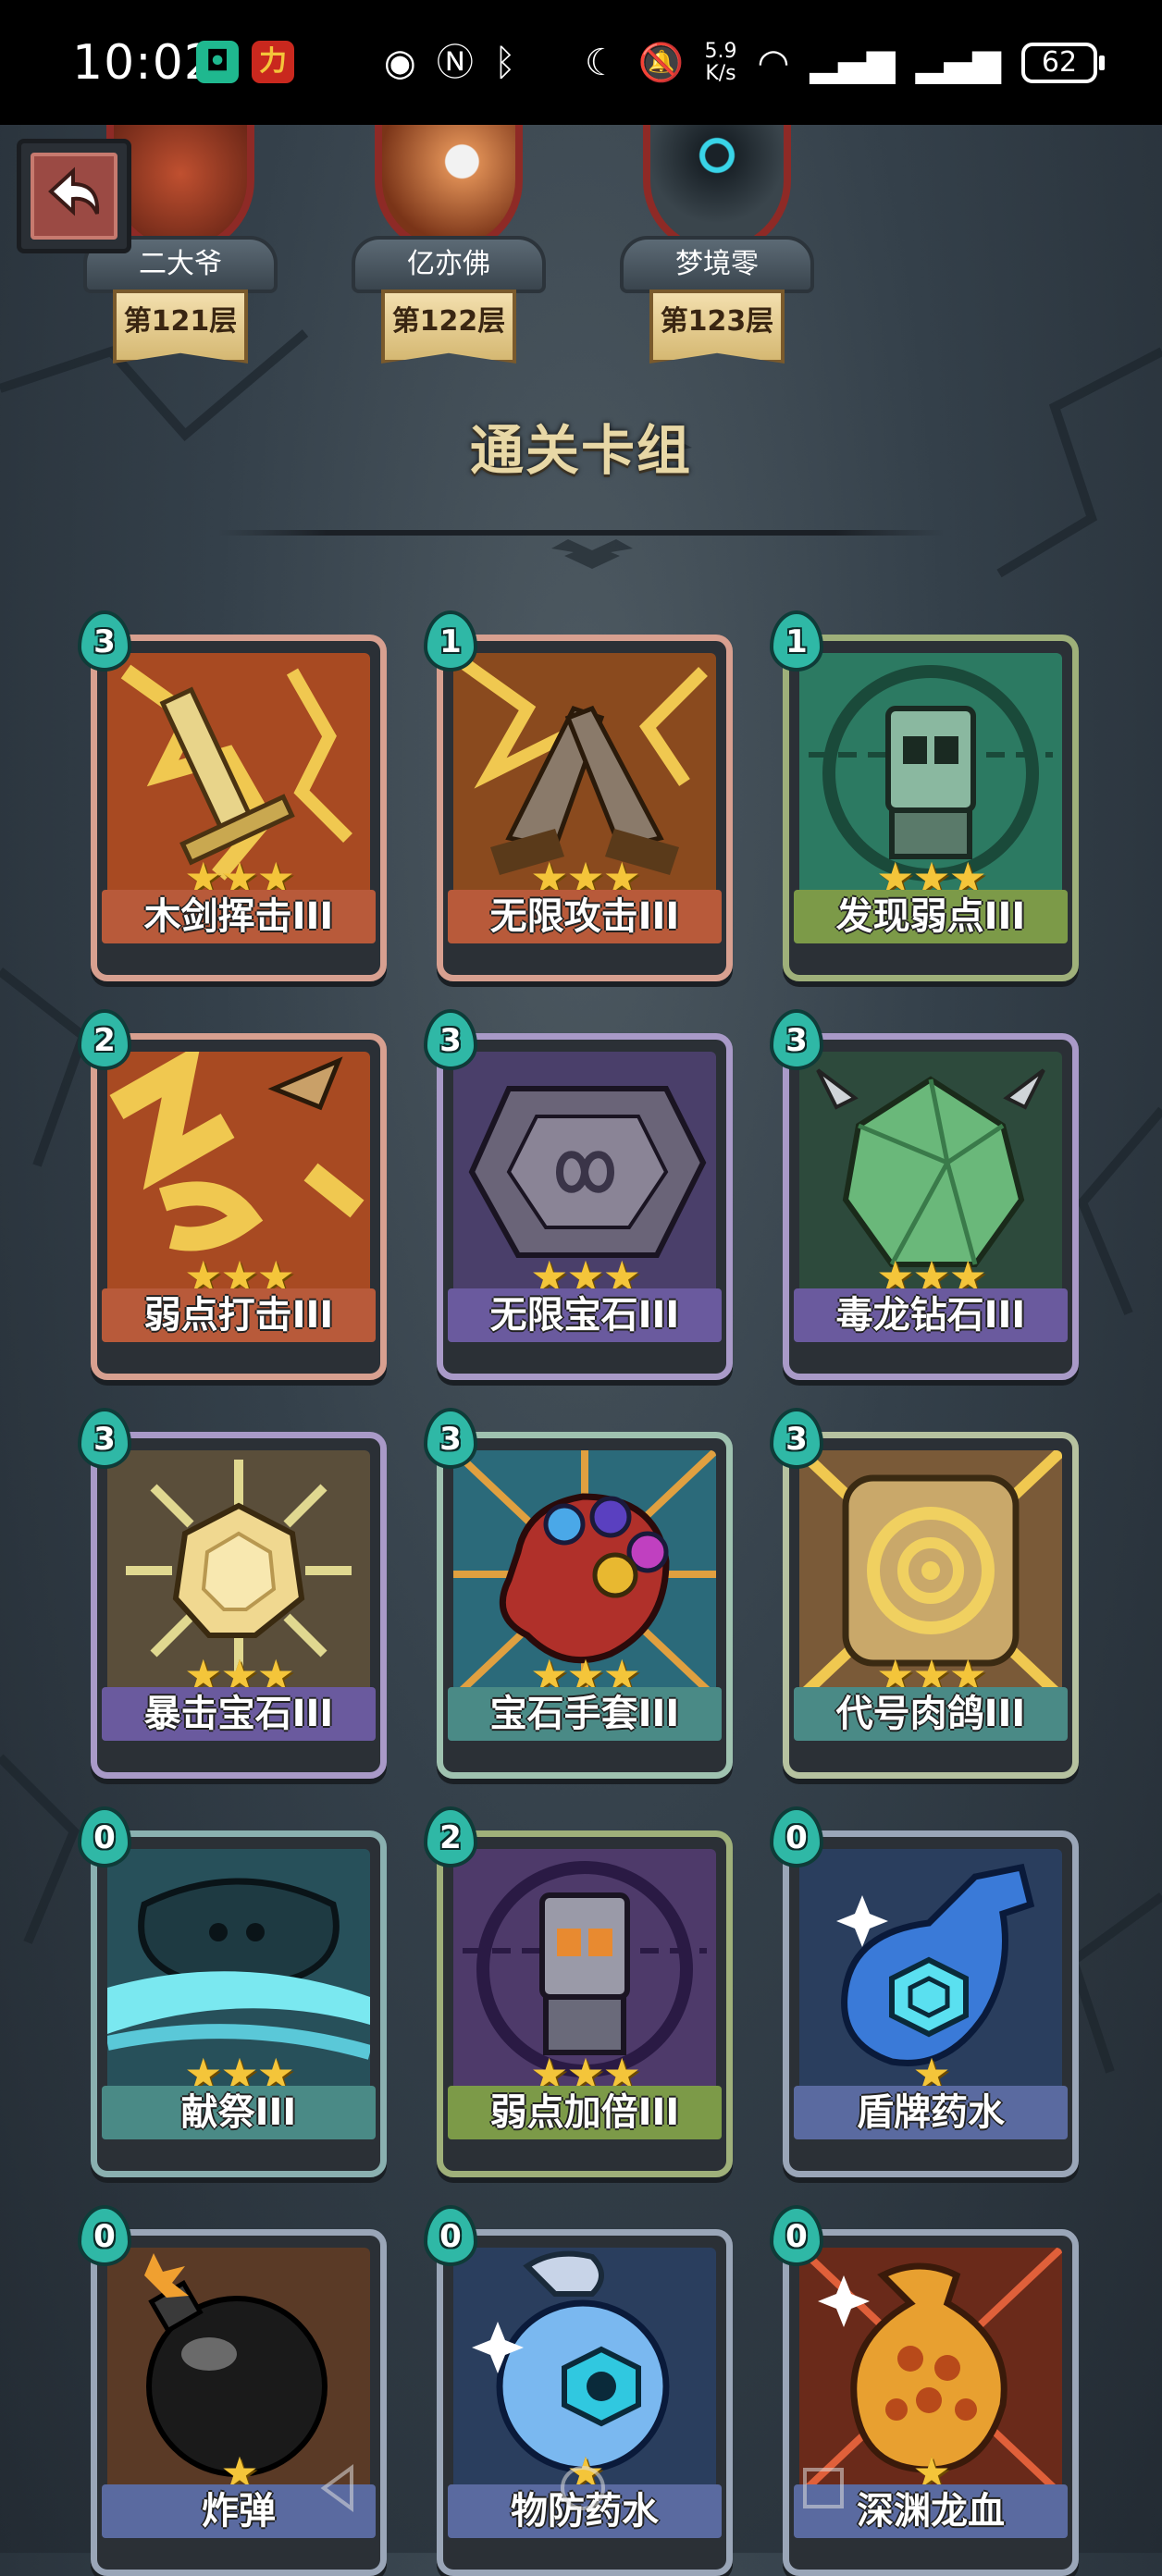  What do you see at coordinates (232, 2390) in the screenshot?
I see `card: ★ 炸弹 0` at bounding box center [232, 2390].